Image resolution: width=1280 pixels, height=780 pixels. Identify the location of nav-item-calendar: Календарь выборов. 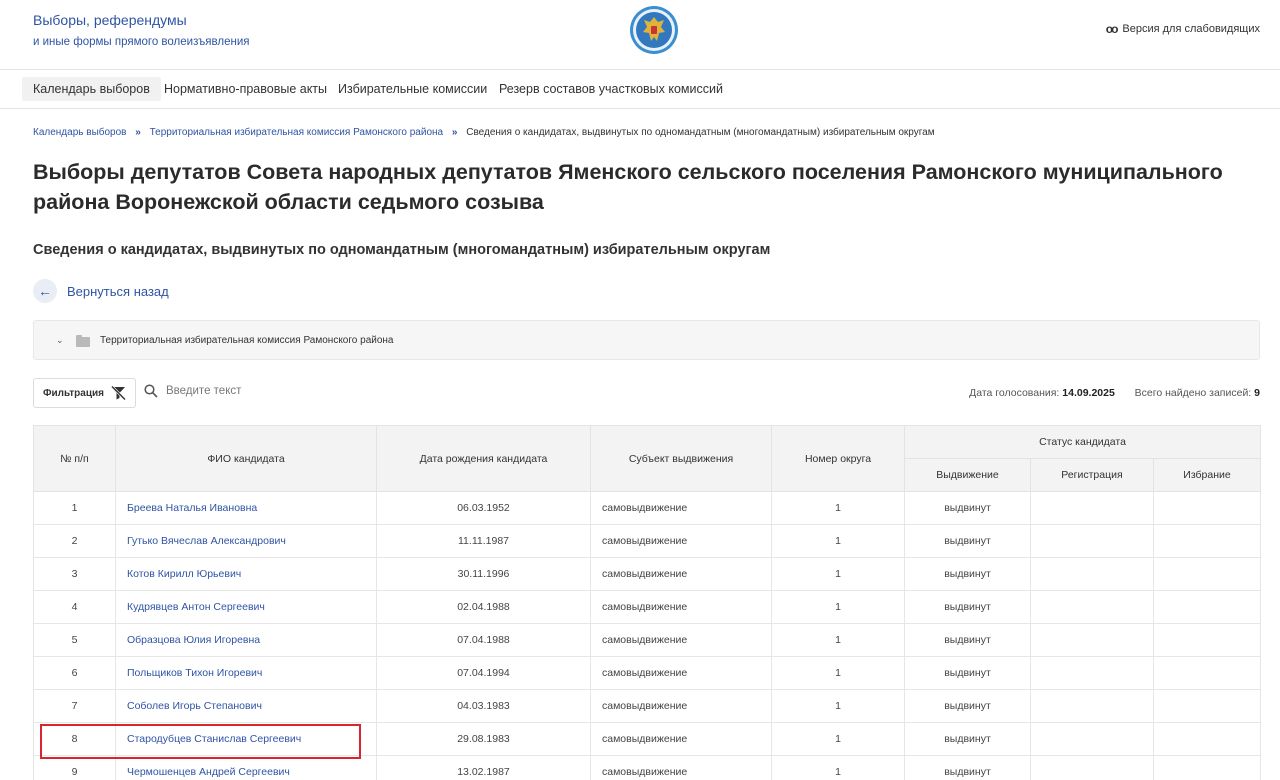
(91, 89).